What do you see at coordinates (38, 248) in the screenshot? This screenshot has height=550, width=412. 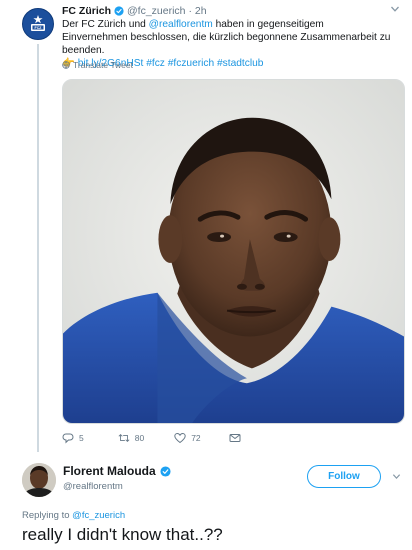 I see `thread-line` at bounding box center [38, 248].